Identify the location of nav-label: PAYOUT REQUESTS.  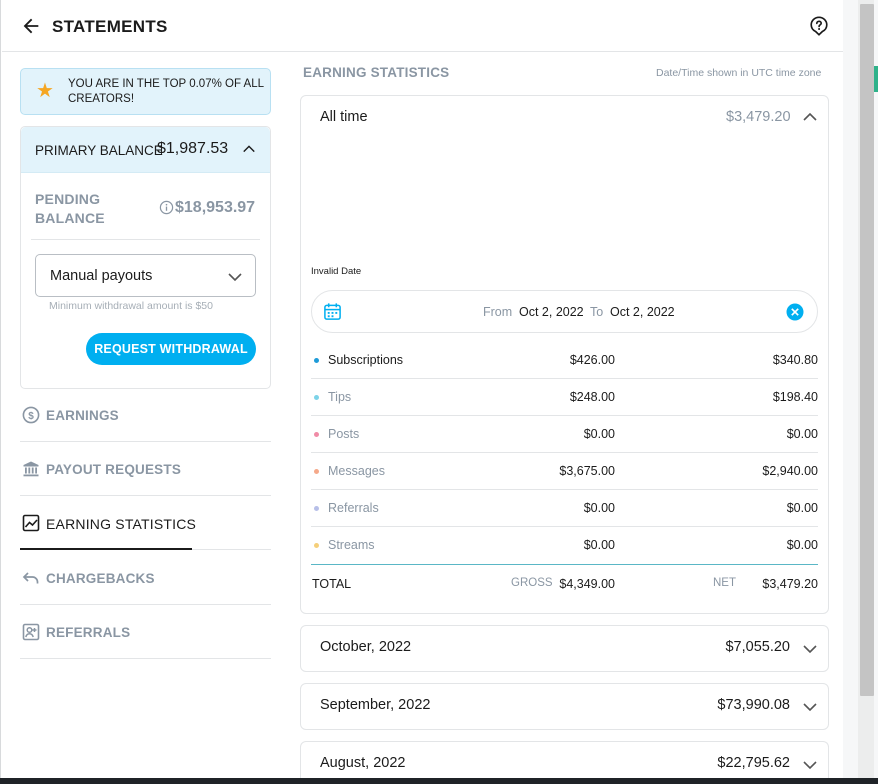
(114, 469).